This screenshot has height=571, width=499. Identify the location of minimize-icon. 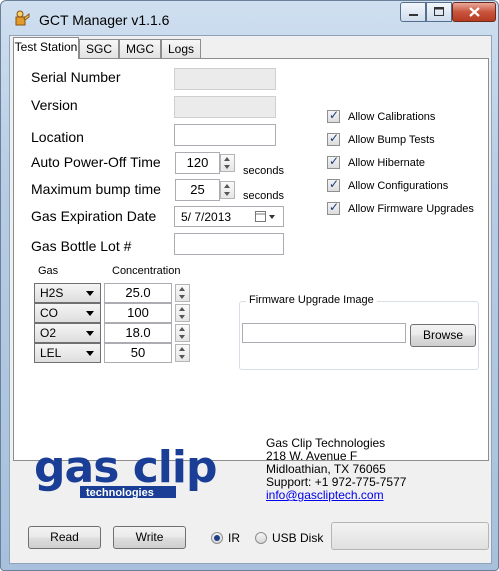
(413, 15).